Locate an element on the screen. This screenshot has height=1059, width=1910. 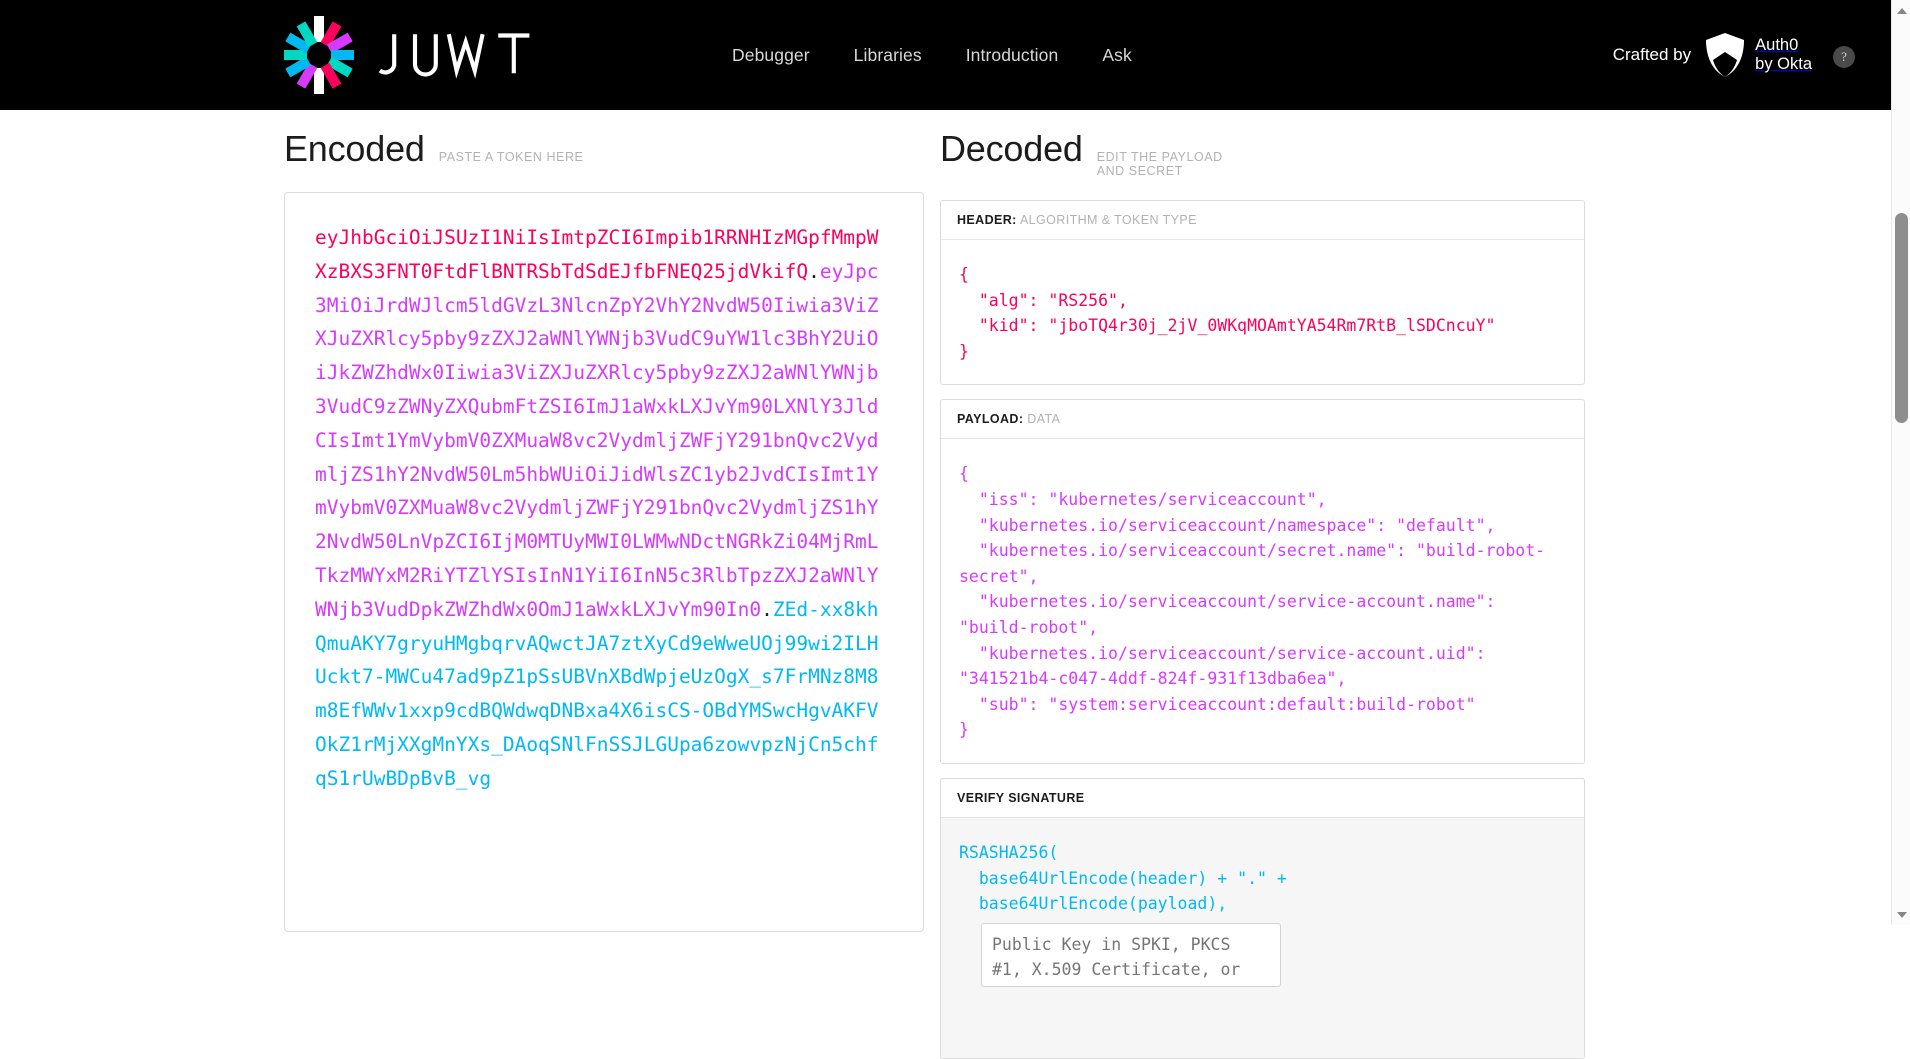
header-panel-label: HEADER: is located at coordinates (987, 220).